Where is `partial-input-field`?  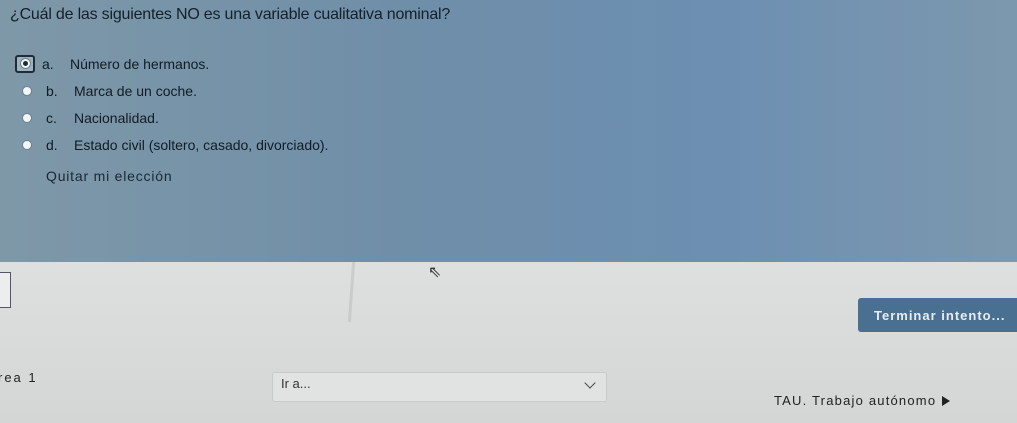 partial-input-field is located at coordinates (5, 290).